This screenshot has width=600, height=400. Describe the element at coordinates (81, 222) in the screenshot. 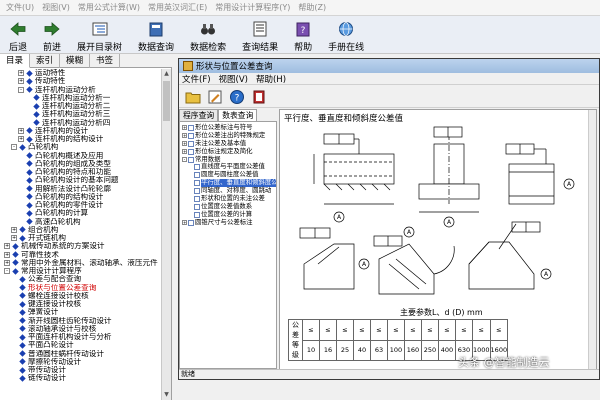

I see `tree-item: 高速凸轮机构` at that location.